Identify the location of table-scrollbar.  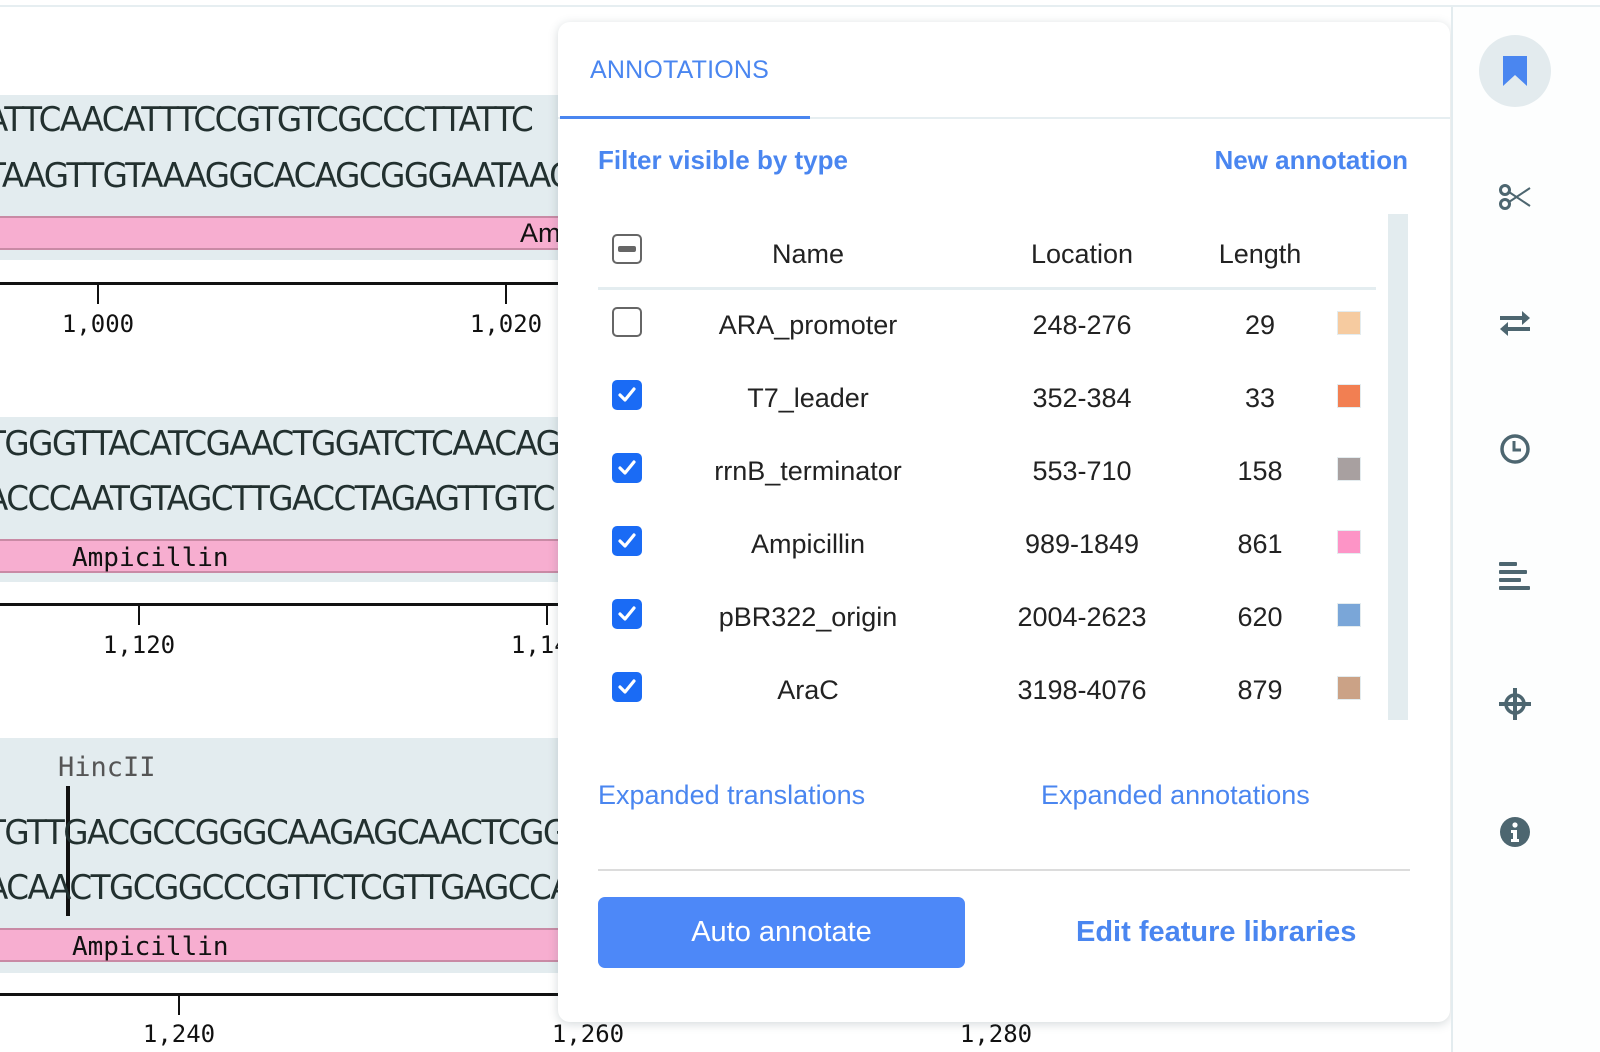
(1398, 467).